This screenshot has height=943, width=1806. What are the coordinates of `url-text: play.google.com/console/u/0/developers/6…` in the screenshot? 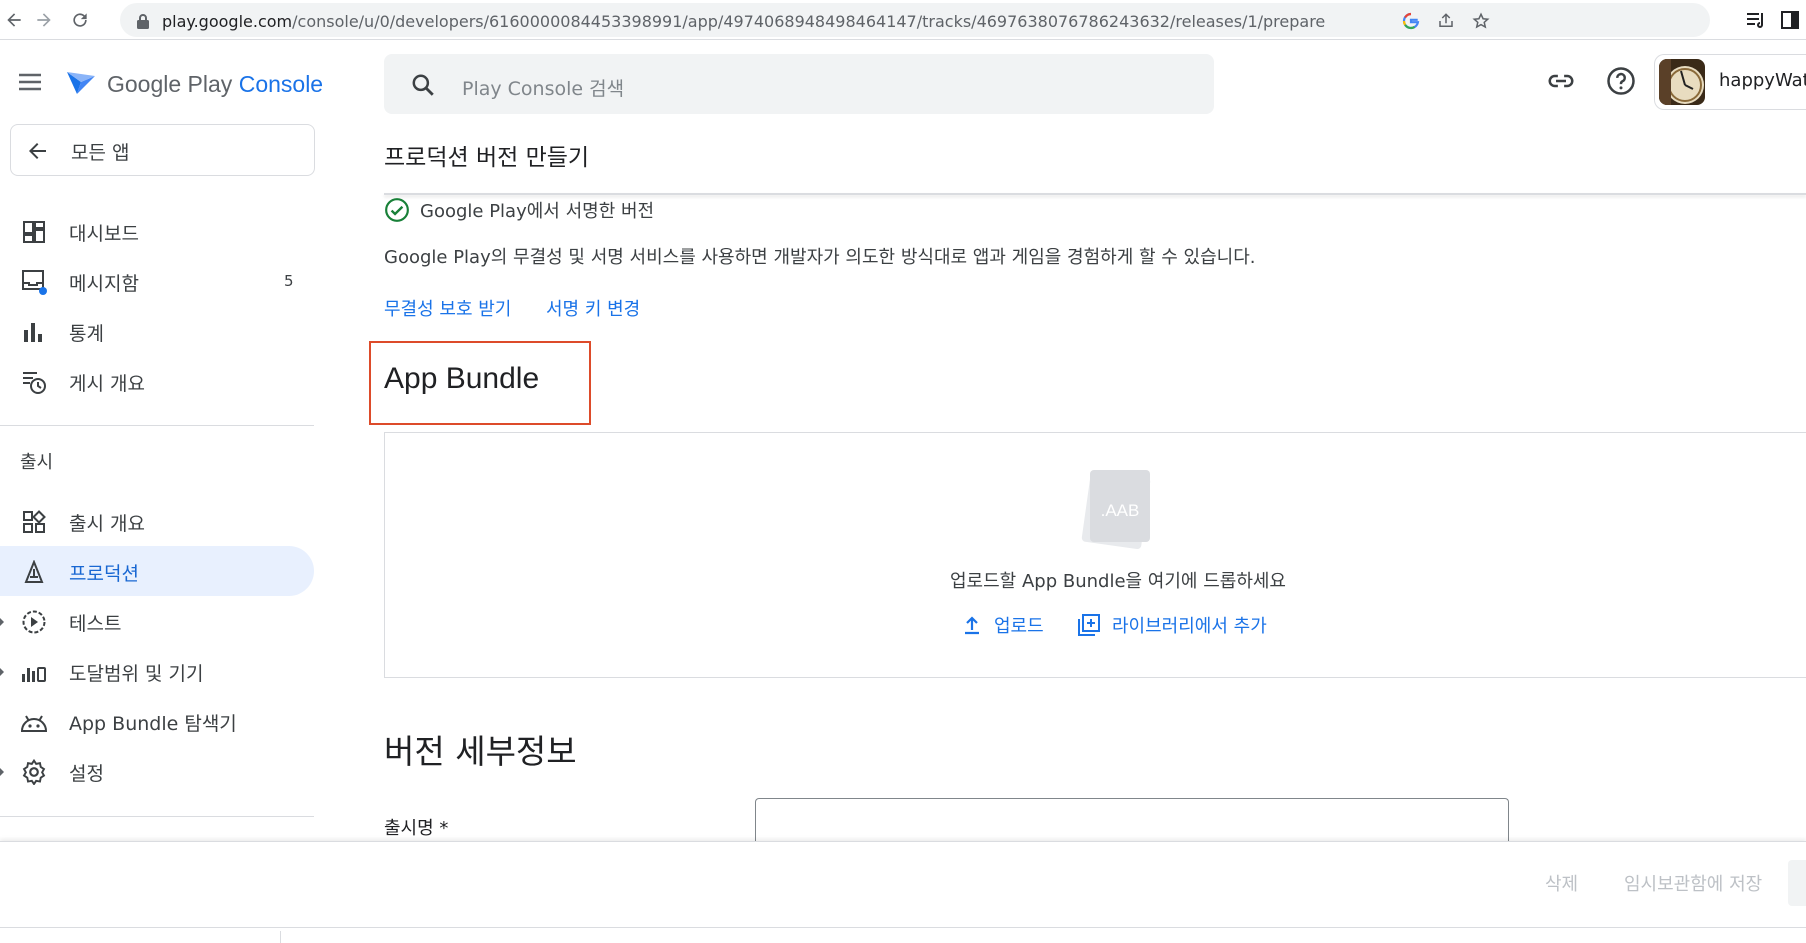 It's located at (743, 21).